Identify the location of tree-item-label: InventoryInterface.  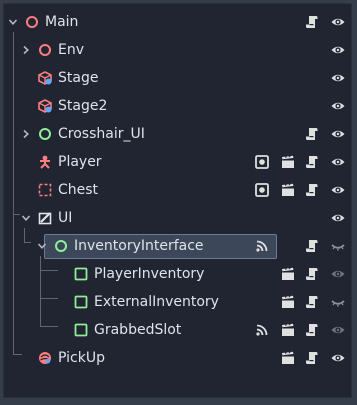
(139, 246).